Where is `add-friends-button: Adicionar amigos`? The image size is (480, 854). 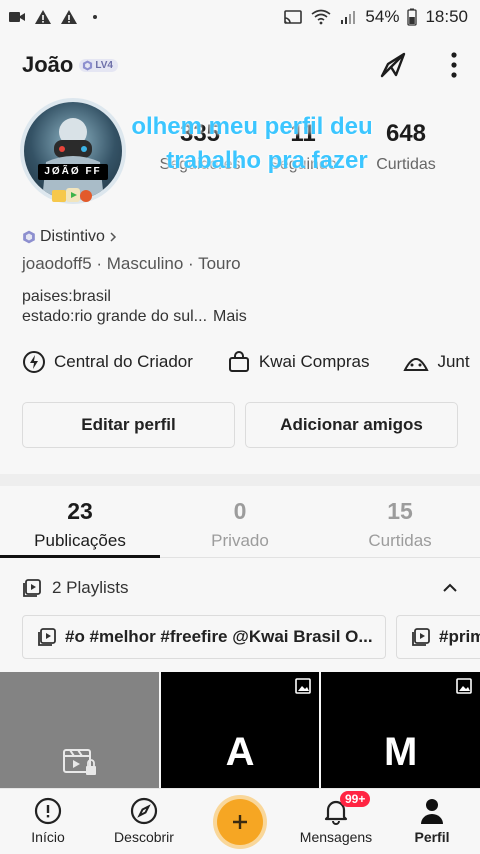 add-friends-button: Adicionar amigos is located at coordinates (351, 425).